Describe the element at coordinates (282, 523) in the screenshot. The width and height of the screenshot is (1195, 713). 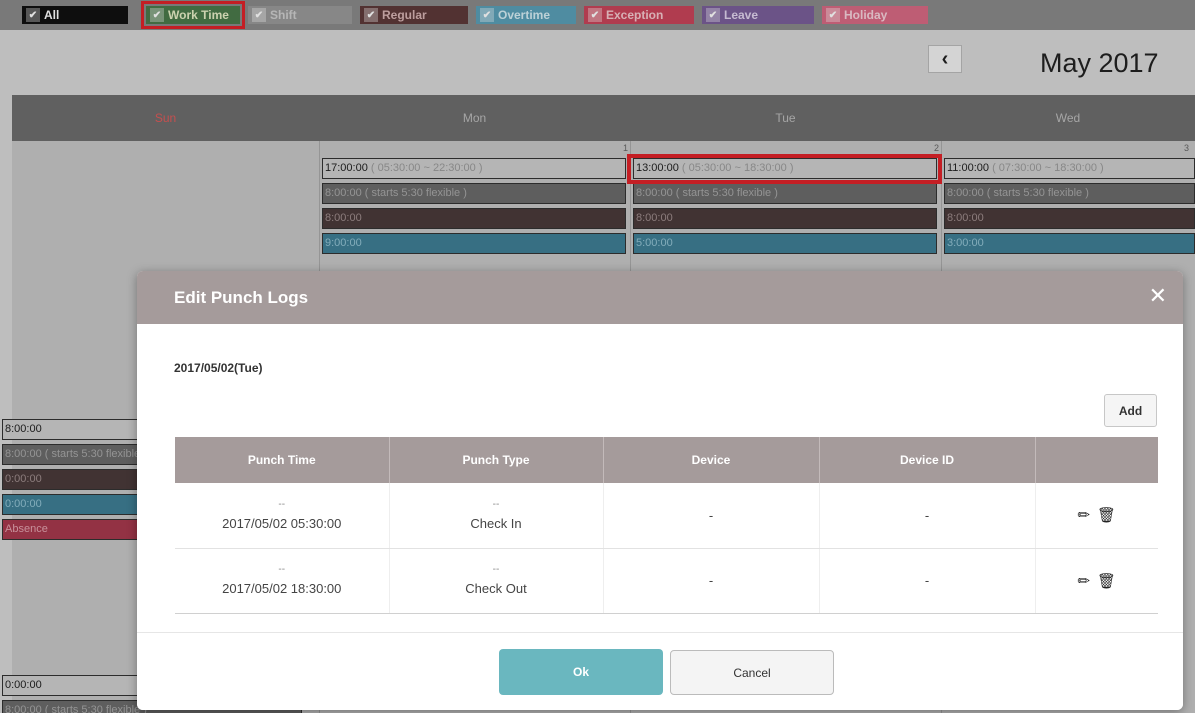
I see `punch-time: 2017/05/02 05:30:00` at that location.